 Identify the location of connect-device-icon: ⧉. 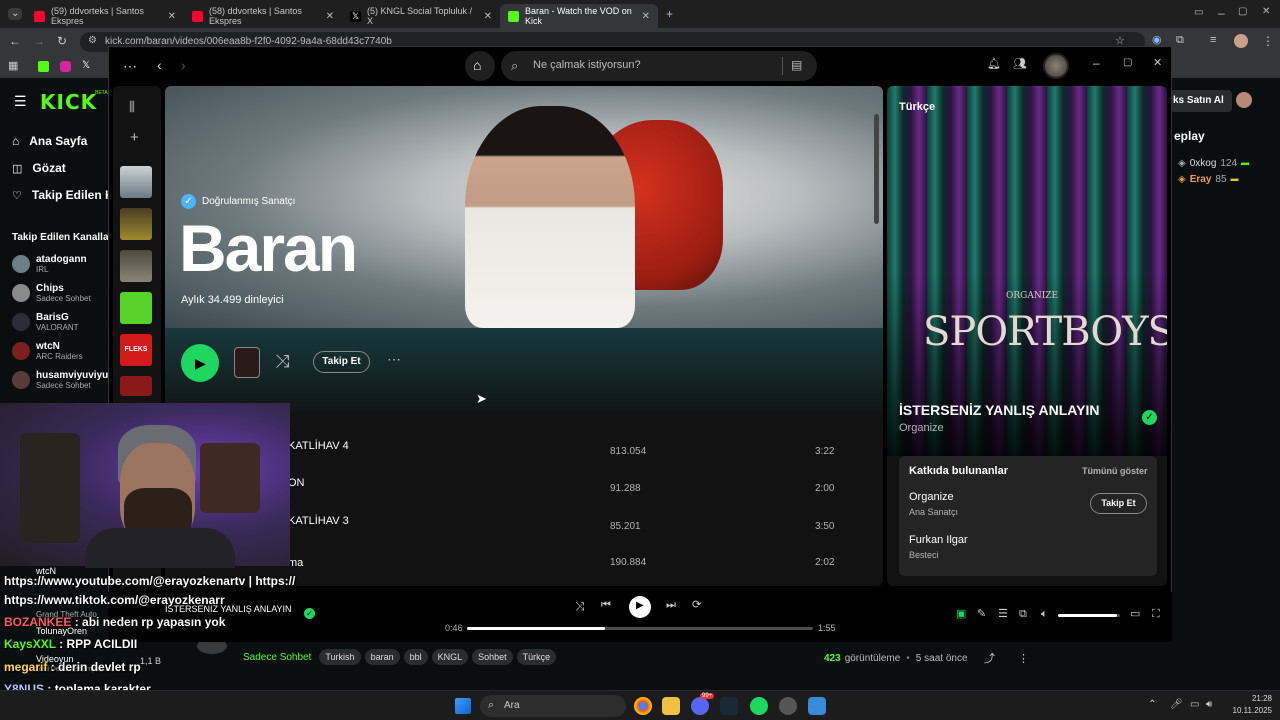
(1023, 614).